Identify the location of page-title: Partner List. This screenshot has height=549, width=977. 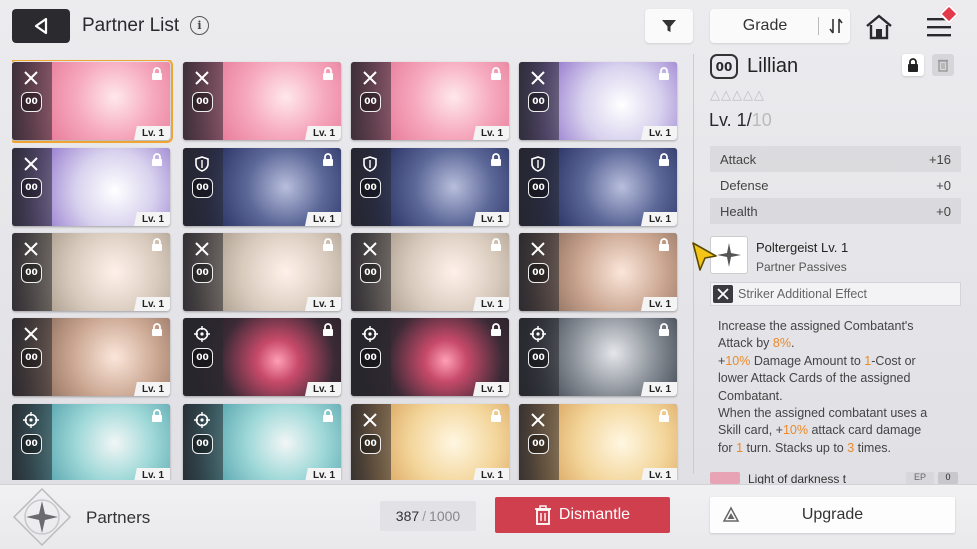
(131, 25).